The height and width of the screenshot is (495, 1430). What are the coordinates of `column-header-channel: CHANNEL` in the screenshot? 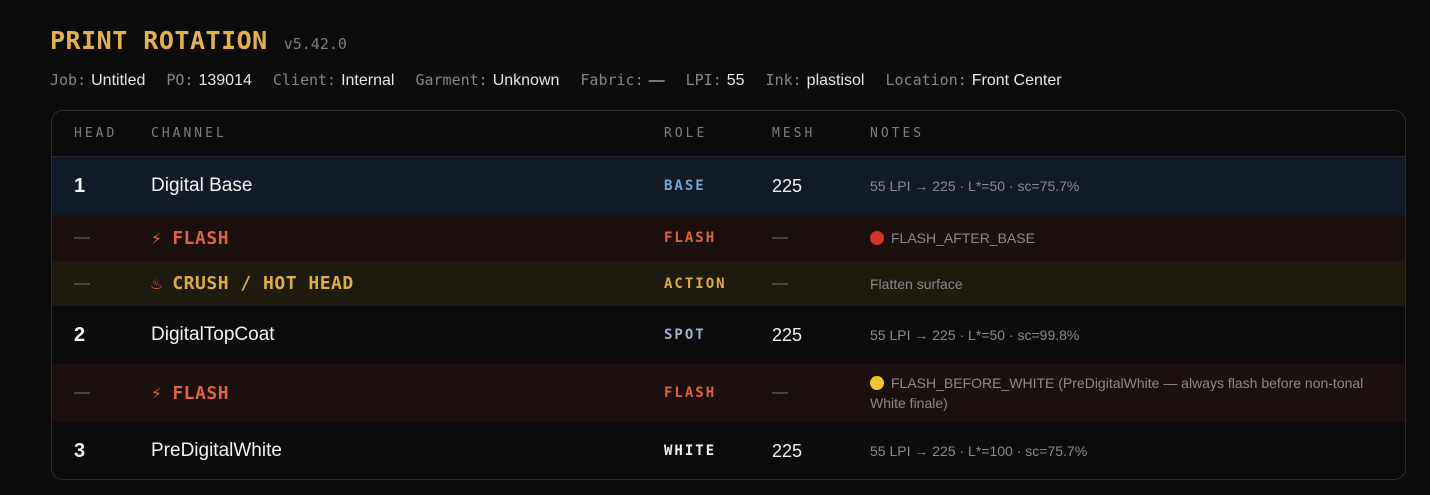 It's located at (189, 133).